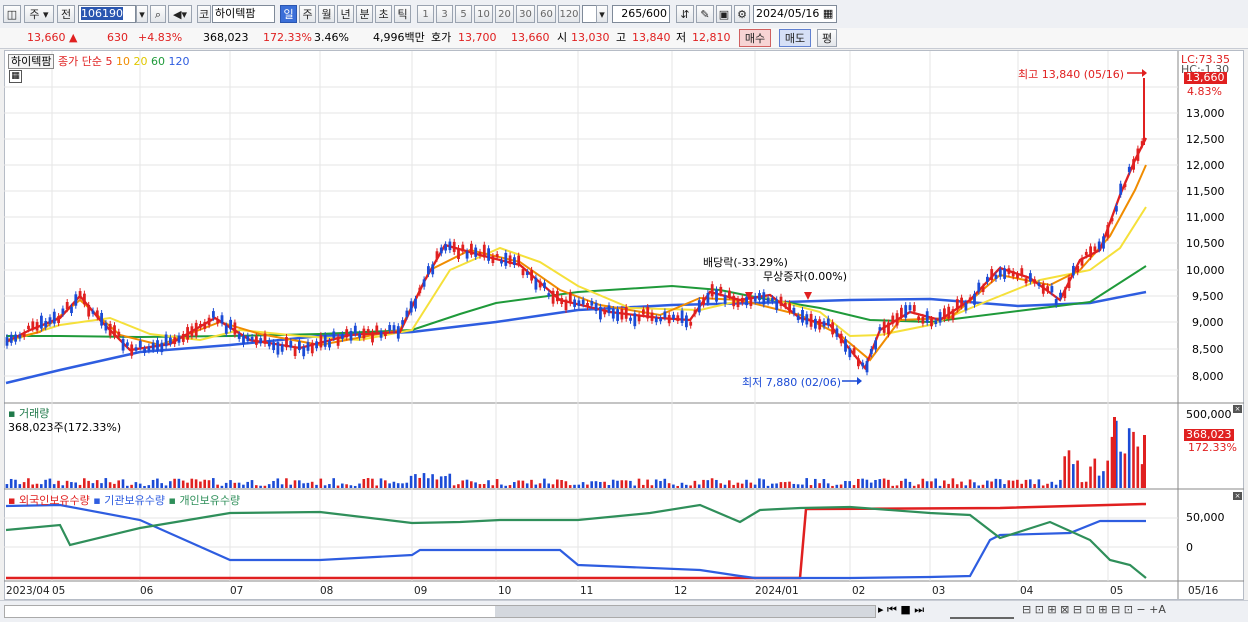  Describe the element at coordinates (901, 610) in the screenshot. I see `nav-controls: ▸ ⏮ ■ ⏭` at that location.